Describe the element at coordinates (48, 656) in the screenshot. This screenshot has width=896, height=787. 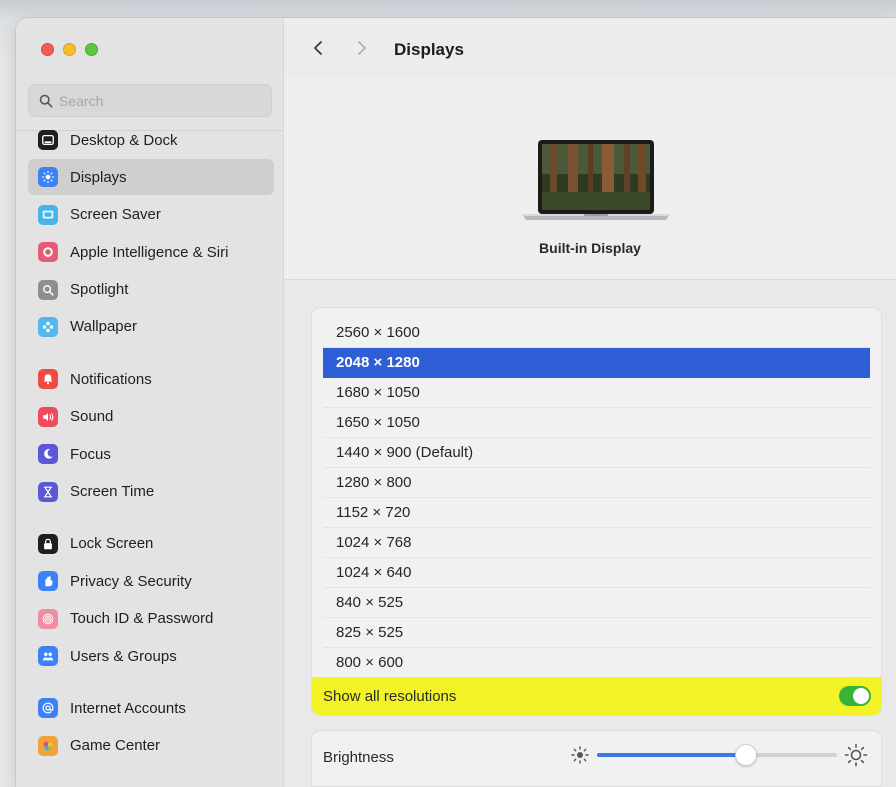
I see `users-icon` at that location.